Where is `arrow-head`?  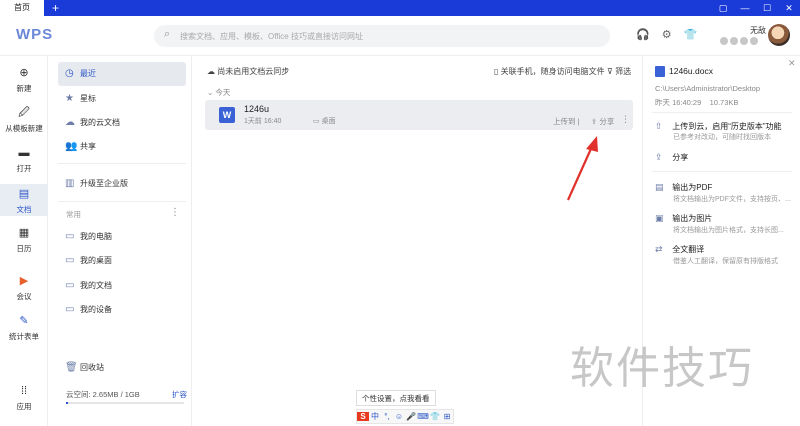
arrow-head is located at coordinates (592, 144).